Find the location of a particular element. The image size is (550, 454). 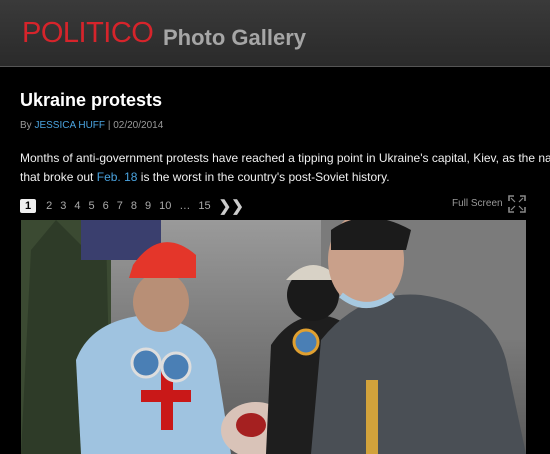

page-6: 6 is located at coordinates (106, 206).